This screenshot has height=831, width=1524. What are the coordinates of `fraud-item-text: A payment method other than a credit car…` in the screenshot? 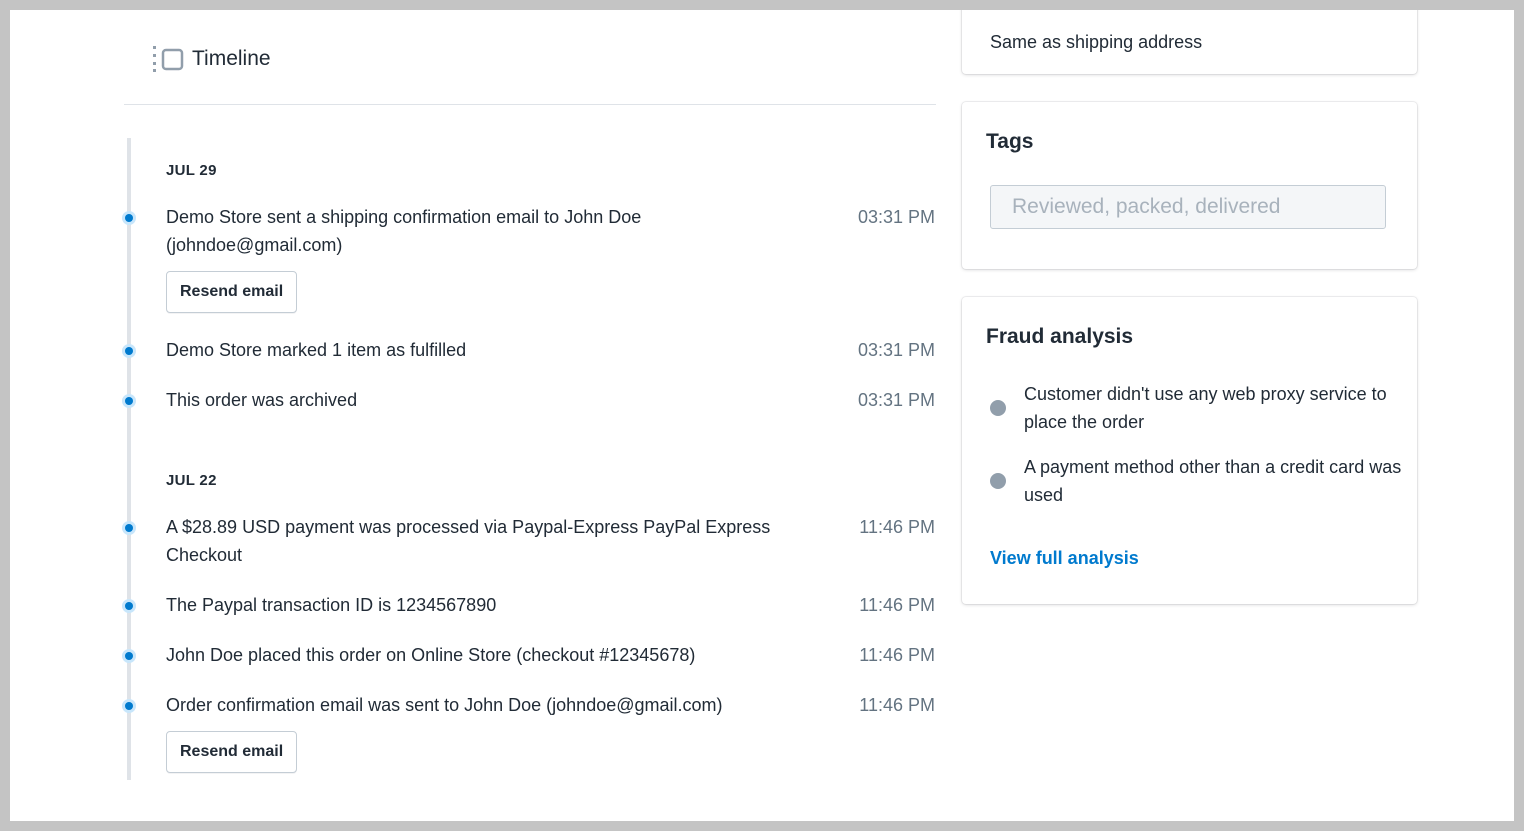 It's located at (1213, 481).